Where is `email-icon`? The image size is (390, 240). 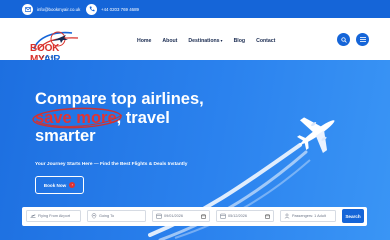
email-icon is located at coordinates (27, 9).